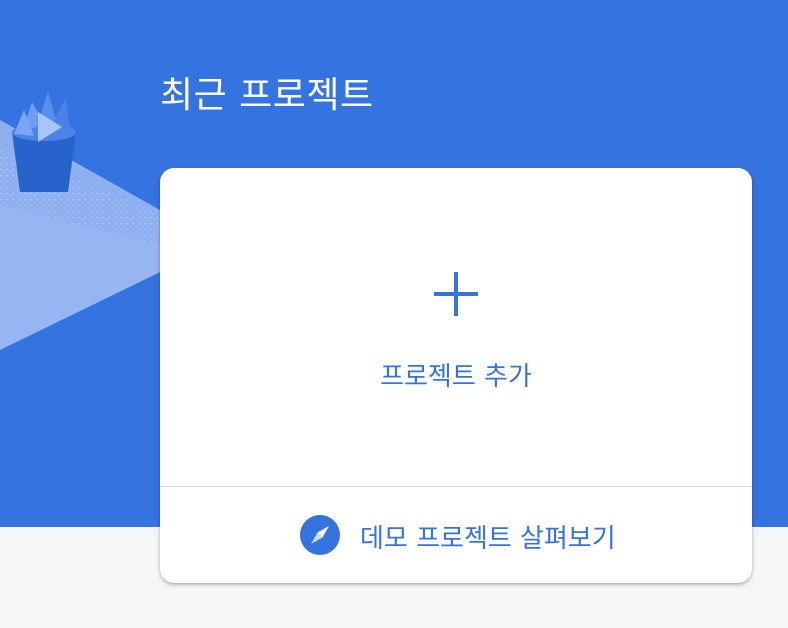 The height and width of the screenshot is (628, 788). I want to click on page-title: 최근 프로젝트, so click(267, 95).